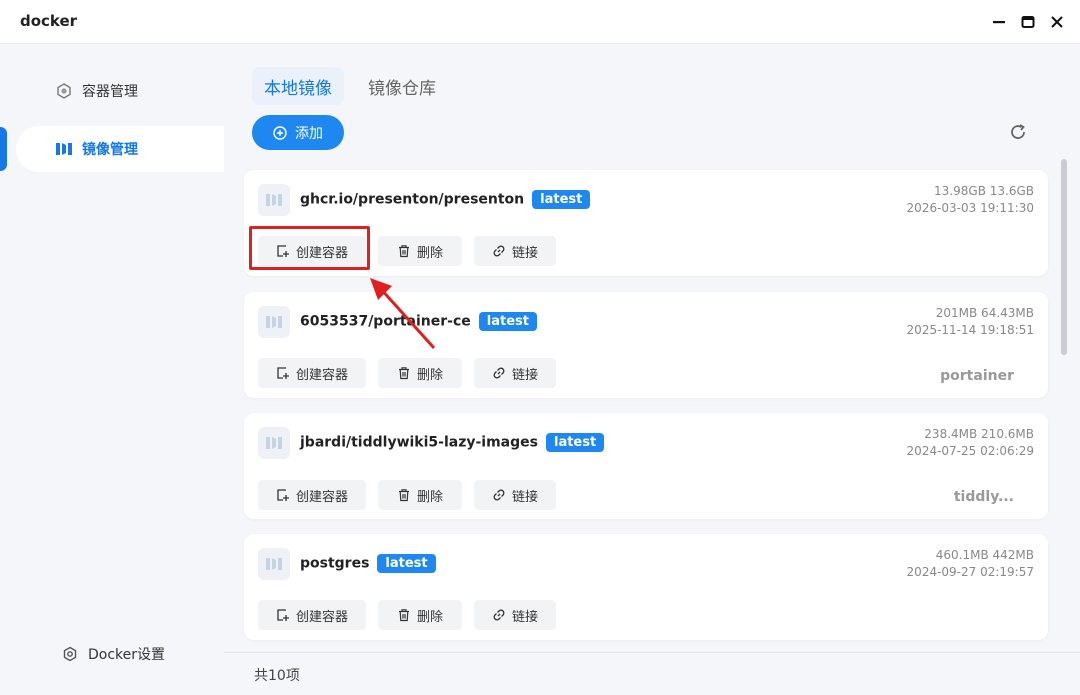 The height and width of the screenshot is (695, 1080). Describe the element at coordinates (309, 248) in the screenshot. I see `annotation-highlight-box` at that location.